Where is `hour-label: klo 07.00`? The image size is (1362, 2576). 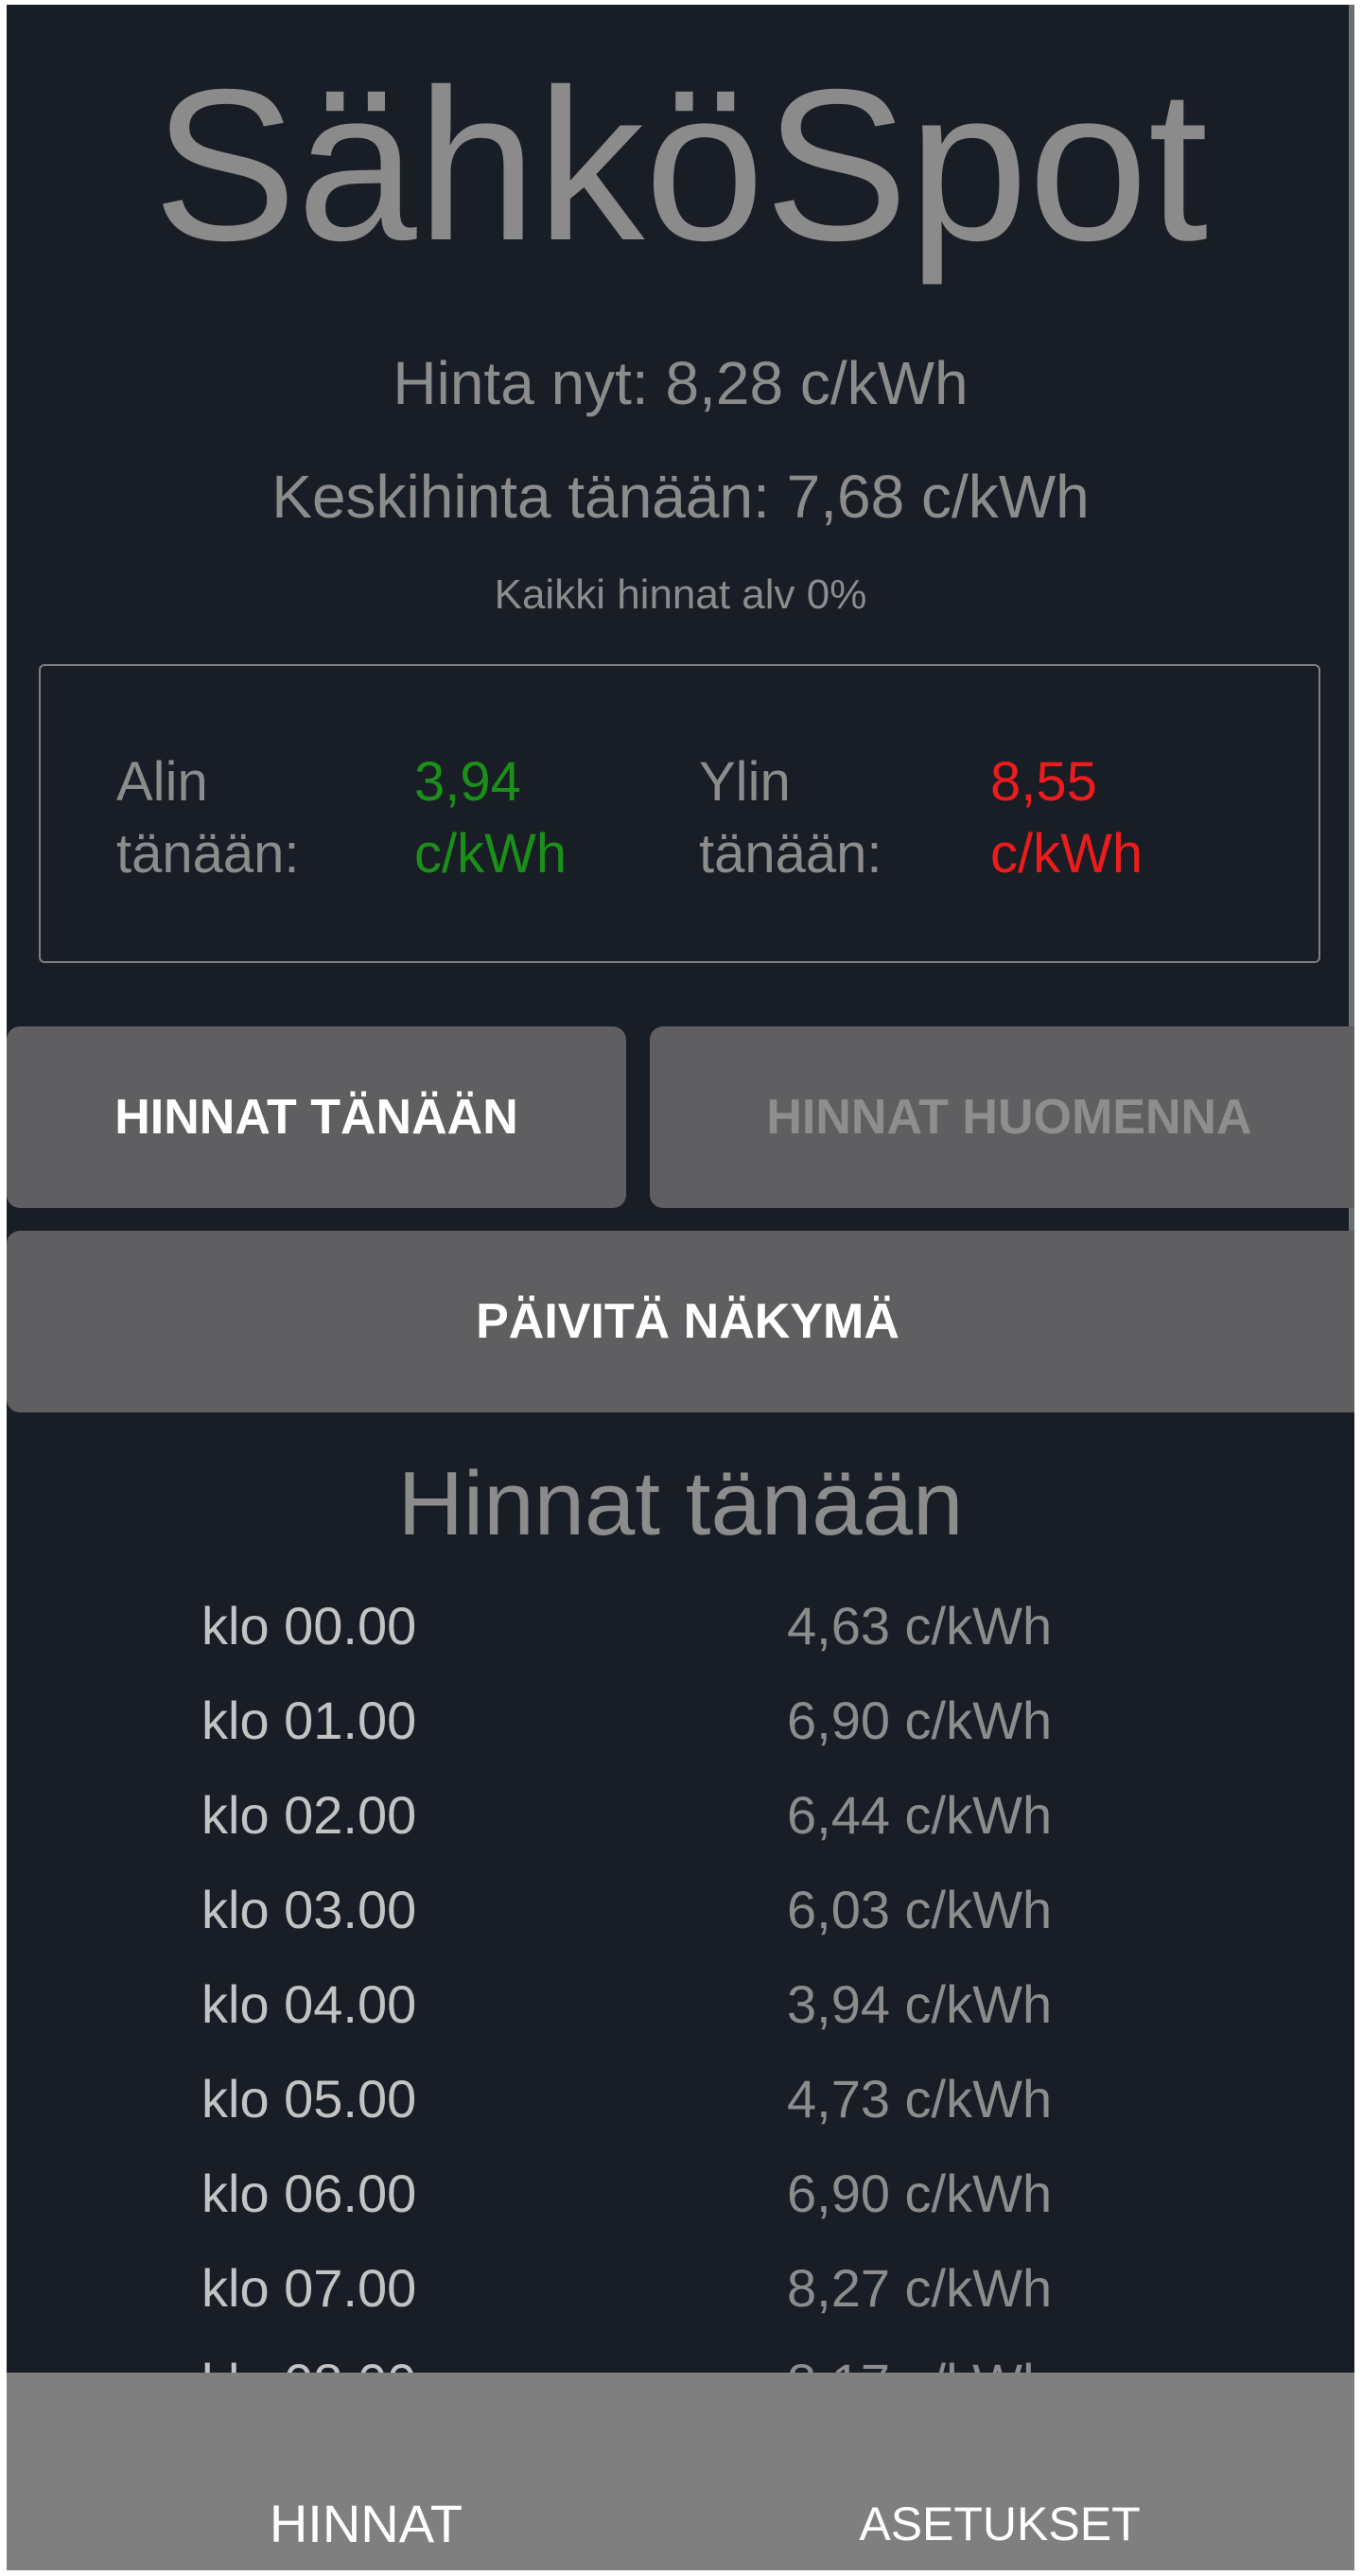 hour-label: klo 07.00 is located at coordinates (309, 2288).